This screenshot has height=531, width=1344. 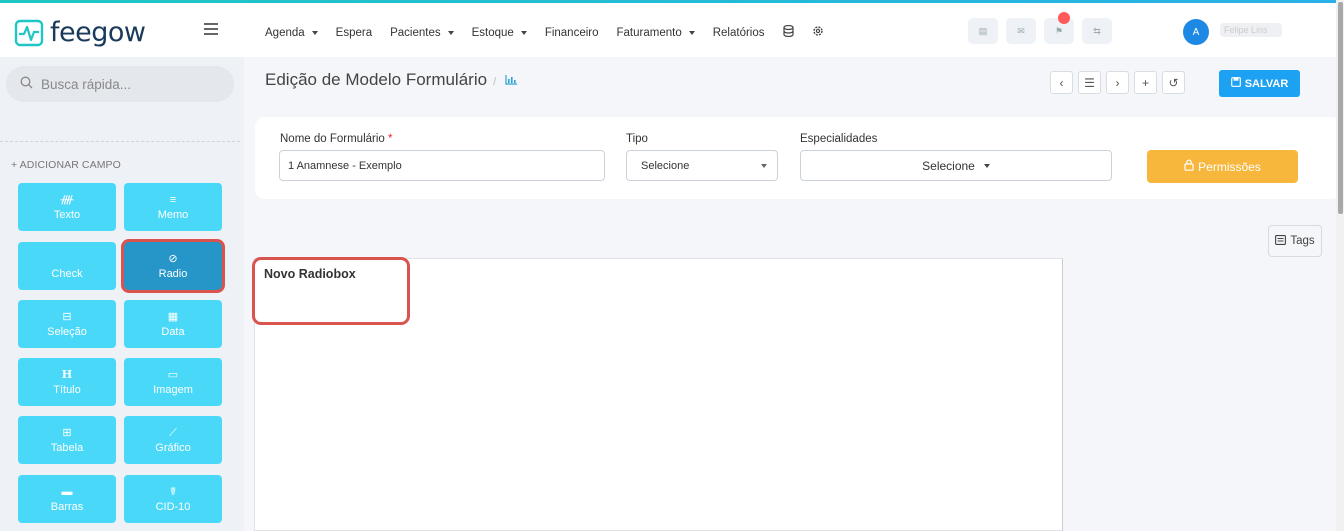 What do you see at coordinates (67, 199) in the screenshot?
I see `text-icon: ᚎ` at bounding box center [67, 199].